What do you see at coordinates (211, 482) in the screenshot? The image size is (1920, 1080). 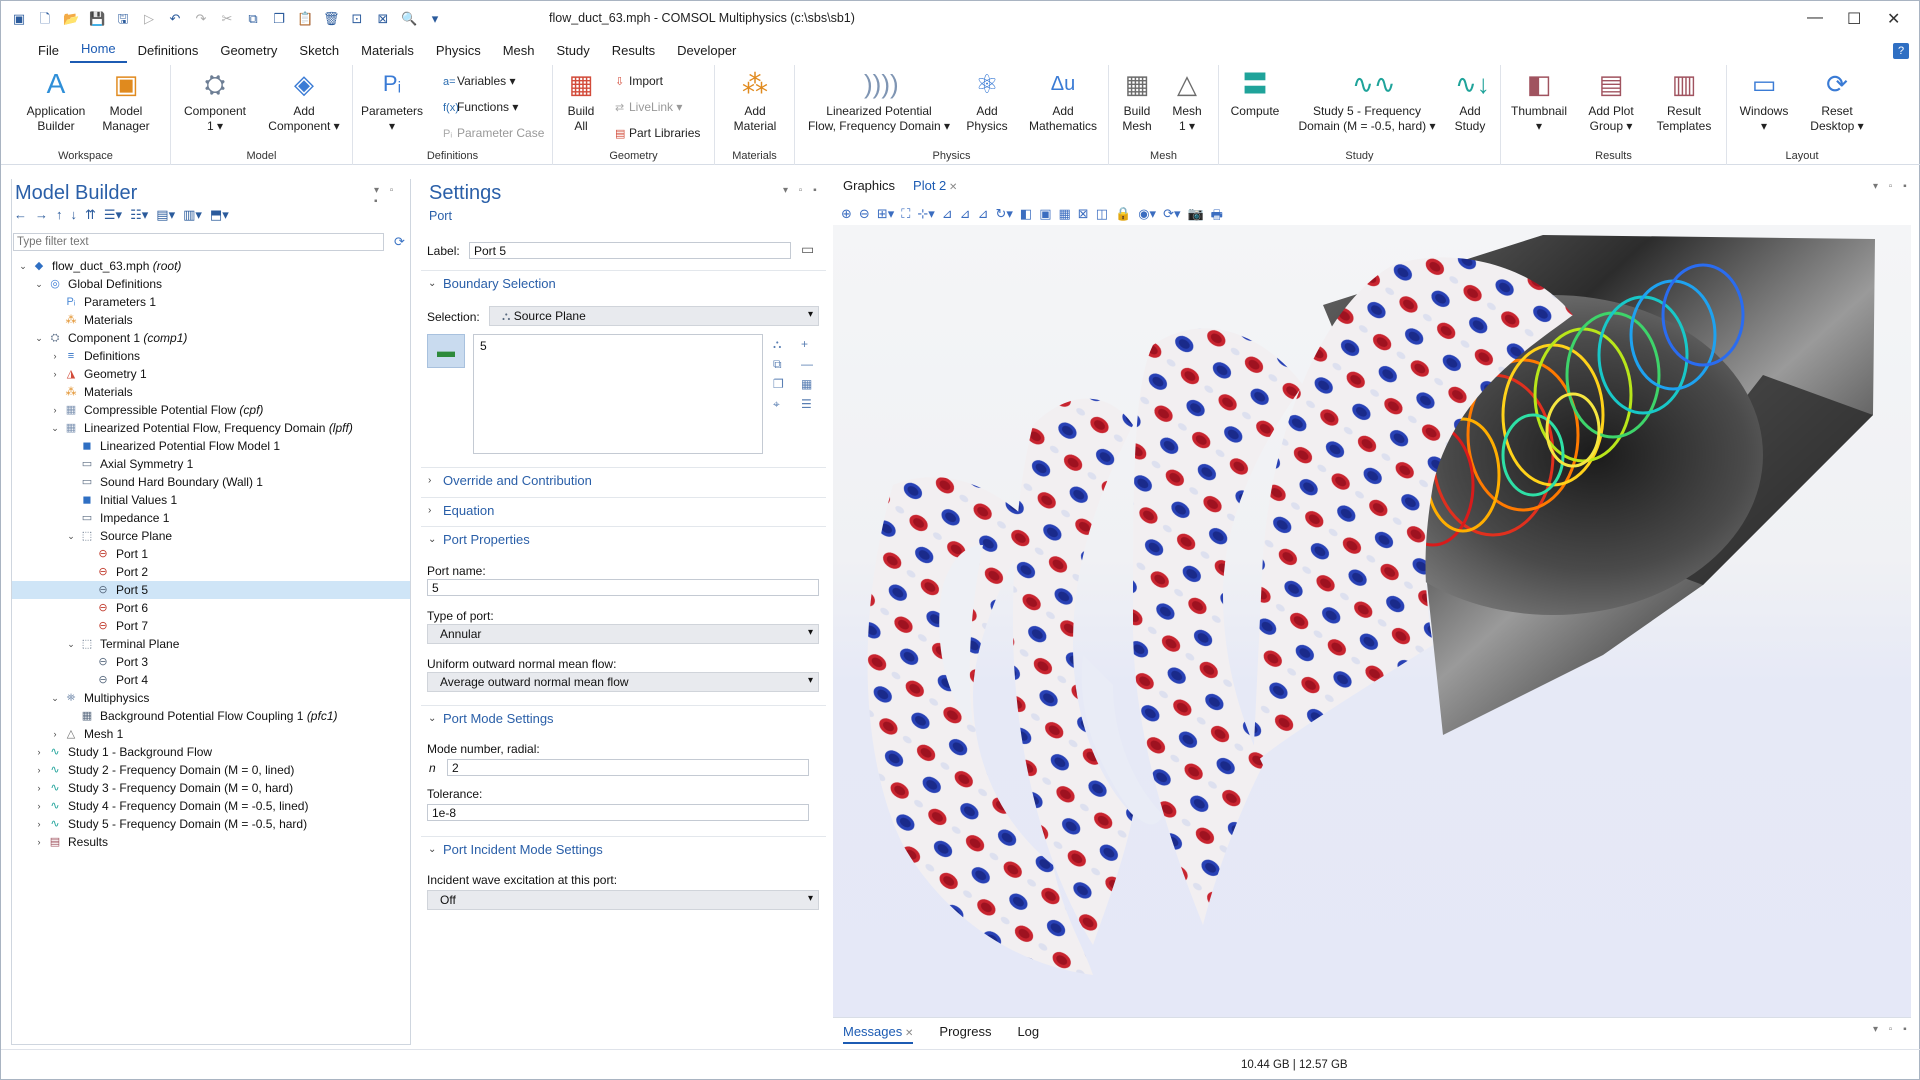 I see `tree-item-sound-hard-boundary-wall-1: ▭ Sound Hard Boundary (Wall) 1` at bounding box center [211, 482].